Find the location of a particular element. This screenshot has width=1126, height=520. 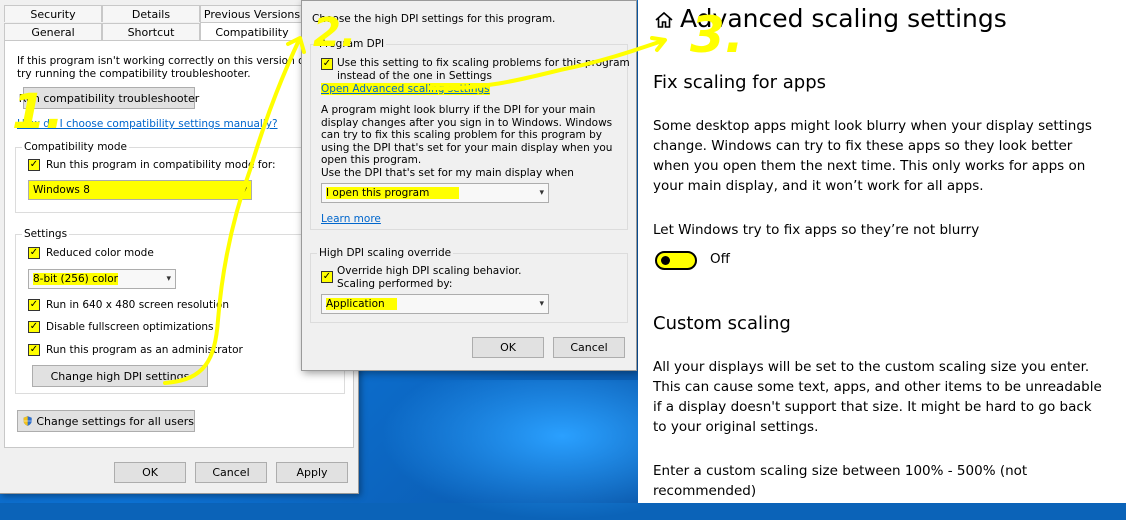

use-dpi-select: I open this program ▾ is located at coordinates (435, 193).